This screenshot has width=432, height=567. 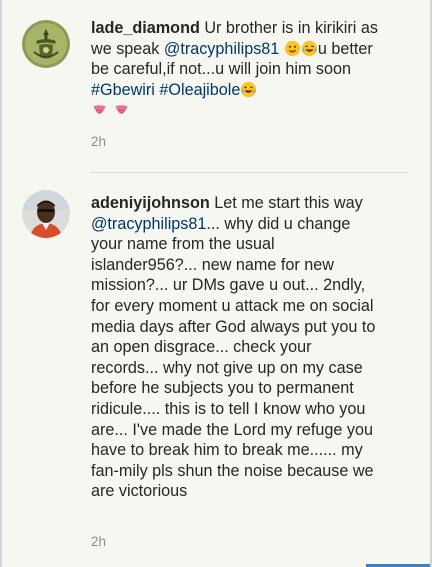 I want to click on grinning-emoji-icon, so click(x=292, y=48).